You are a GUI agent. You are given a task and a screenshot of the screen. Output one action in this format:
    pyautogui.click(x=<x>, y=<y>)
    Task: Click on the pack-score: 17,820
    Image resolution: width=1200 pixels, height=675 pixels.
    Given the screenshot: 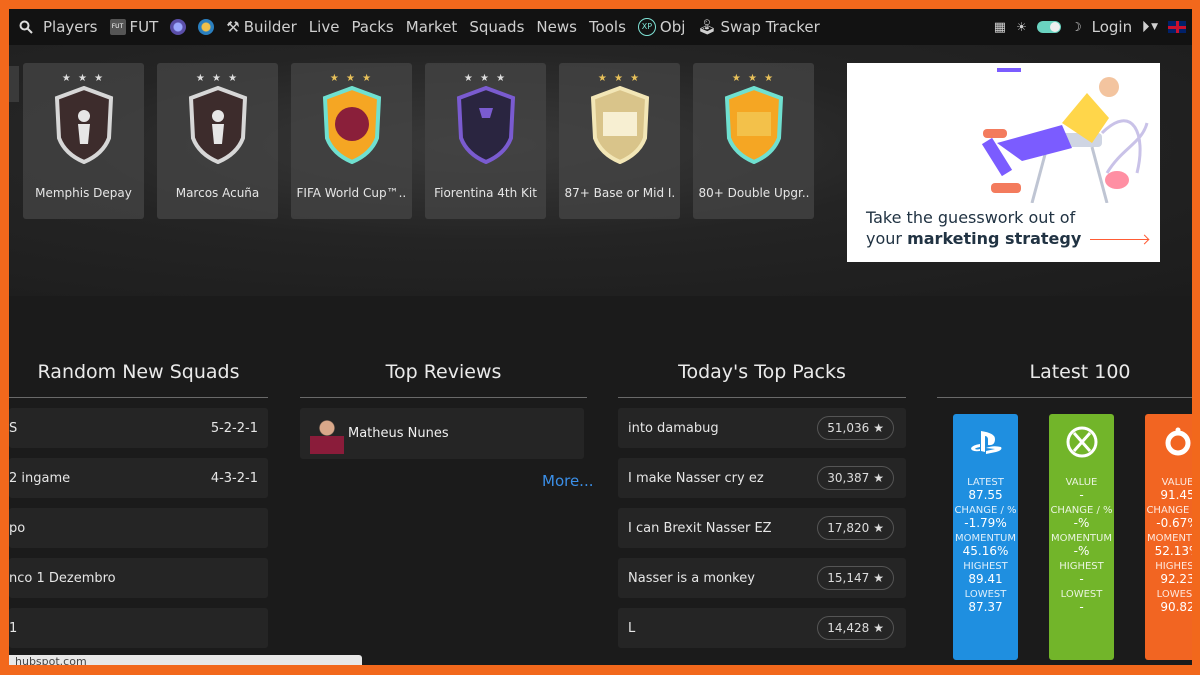 What is the action you would take?
    pyautogui.click(x=848, y=528)
    